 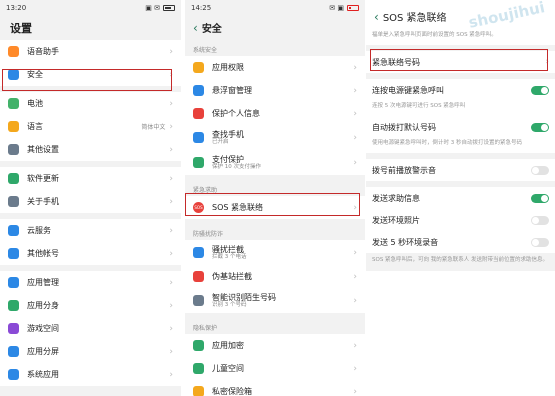 I want to click on row-value: 简体中文, so click(x=153, y=127).